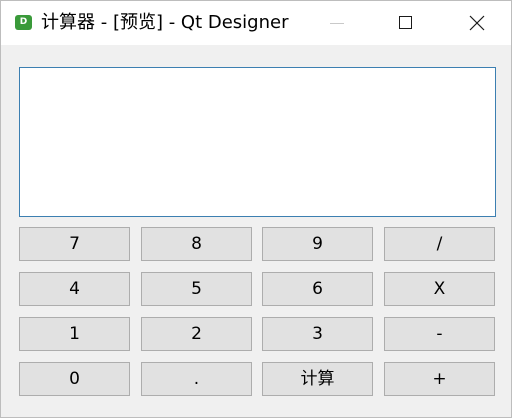 The width and height of the screenshot is (512, 418). What do you see at coordinates (23, 22) in the screenshot?
I see `qt-designer-icon: D` at bounding box center [23, 22].